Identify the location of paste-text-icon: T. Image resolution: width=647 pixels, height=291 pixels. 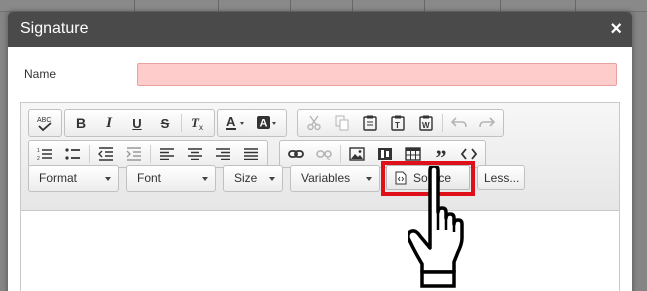
(398, 123).